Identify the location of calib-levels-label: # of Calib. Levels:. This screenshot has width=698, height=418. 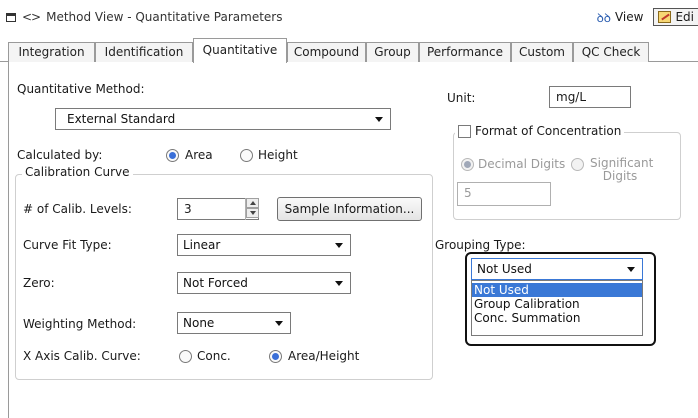
(77, 209).